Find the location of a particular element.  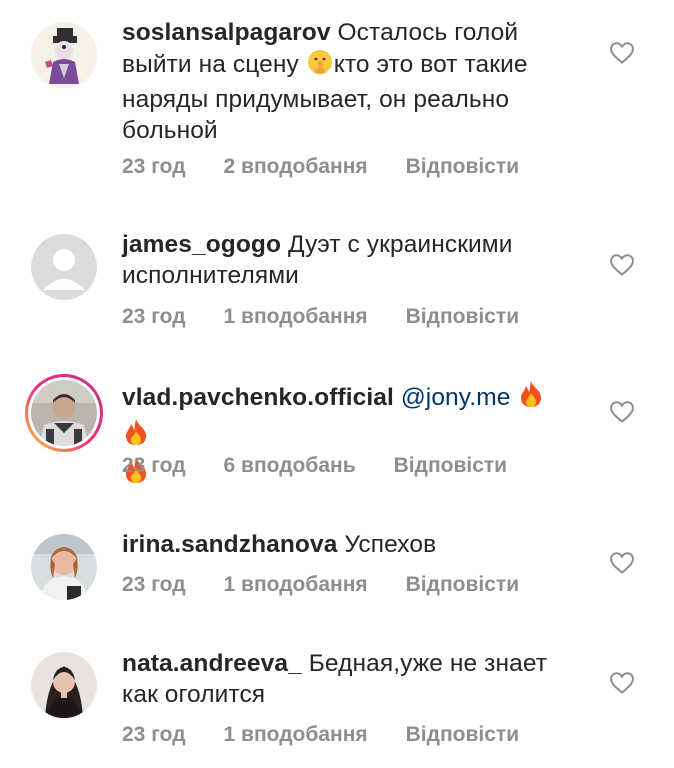

likes-count: 6 вподобань is located at coordinates (290, 466).